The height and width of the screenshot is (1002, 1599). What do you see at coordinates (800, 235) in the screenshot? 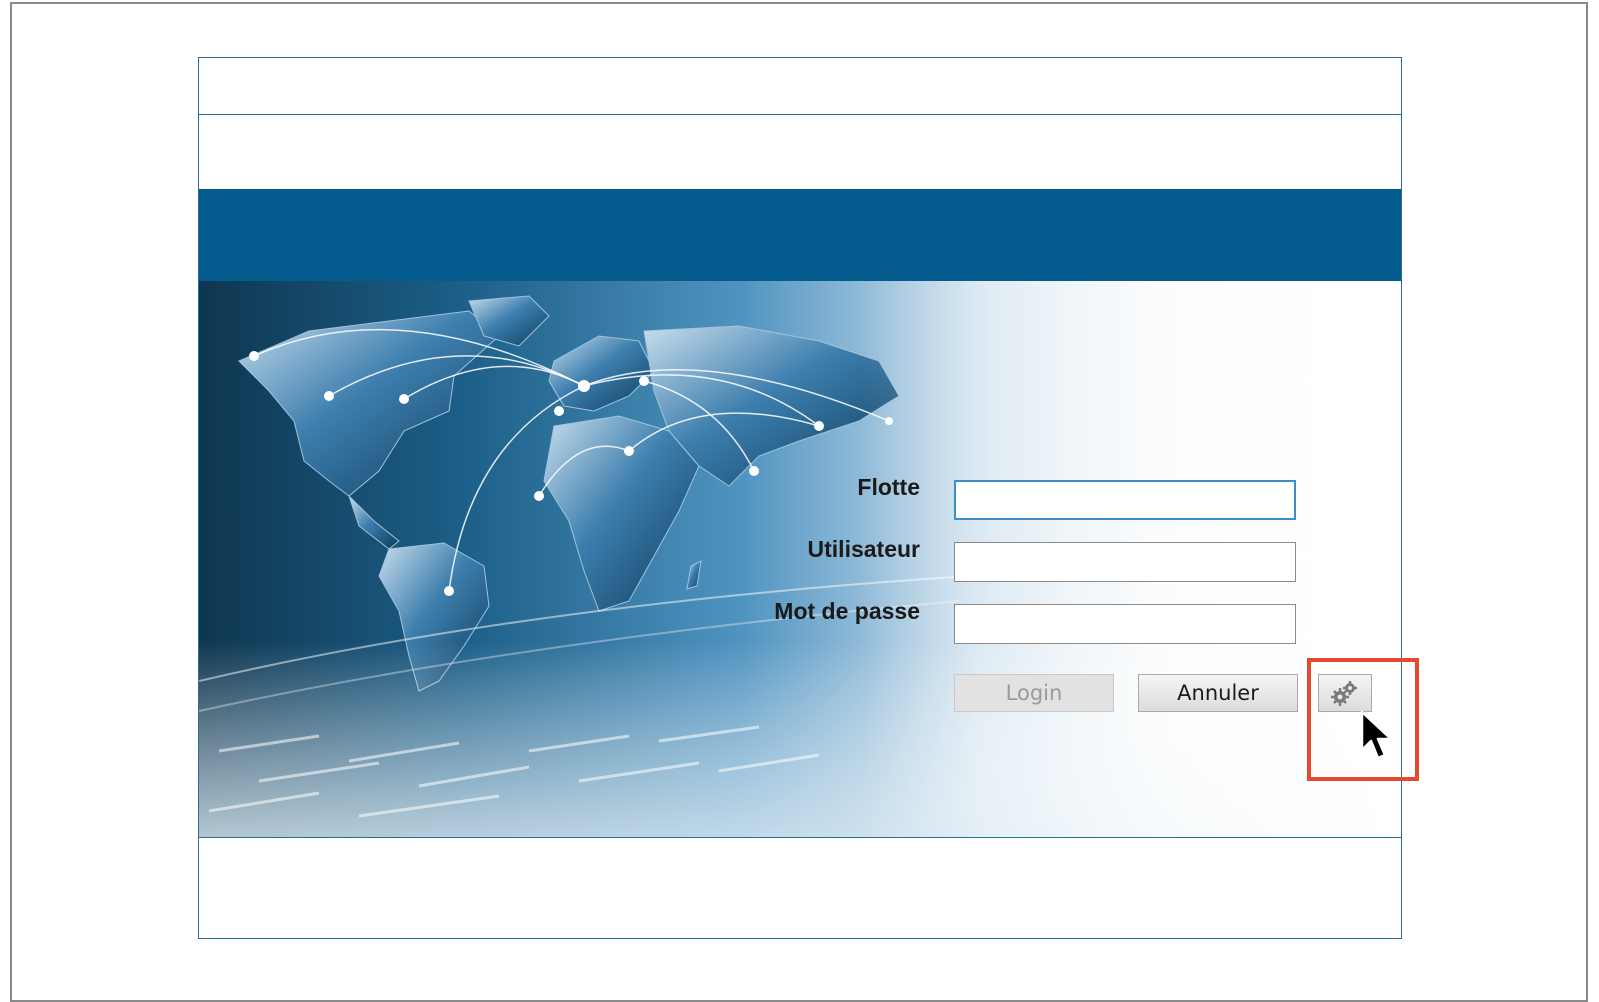
I see `header-band` at bounding box center [800, 235].